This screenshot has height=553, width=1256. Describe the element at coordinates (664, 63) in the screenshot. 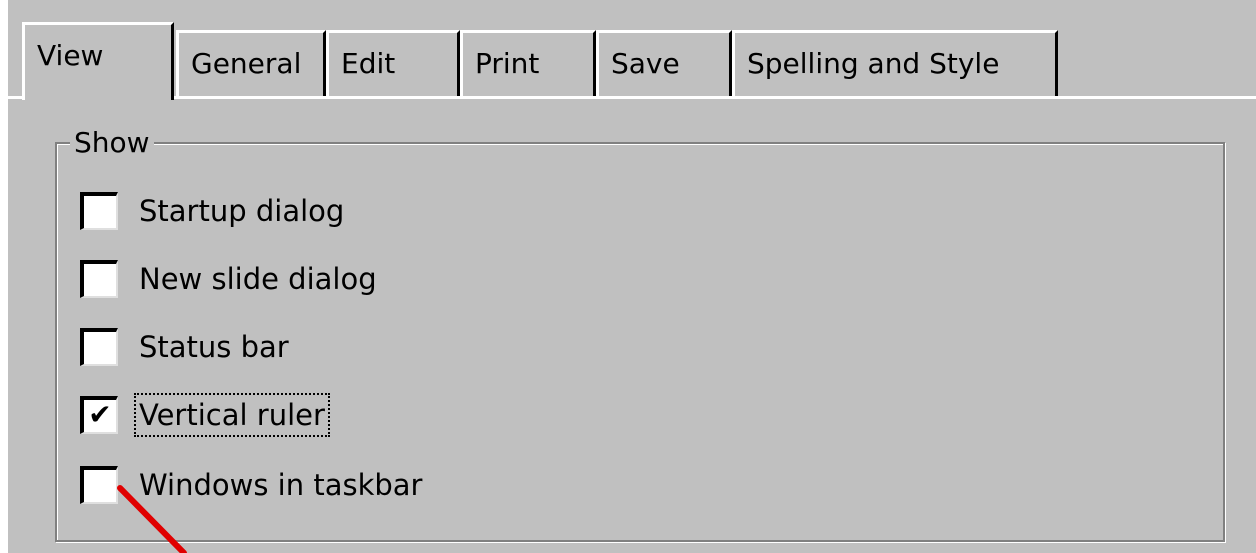

I see `tab-save: Save` at that location.